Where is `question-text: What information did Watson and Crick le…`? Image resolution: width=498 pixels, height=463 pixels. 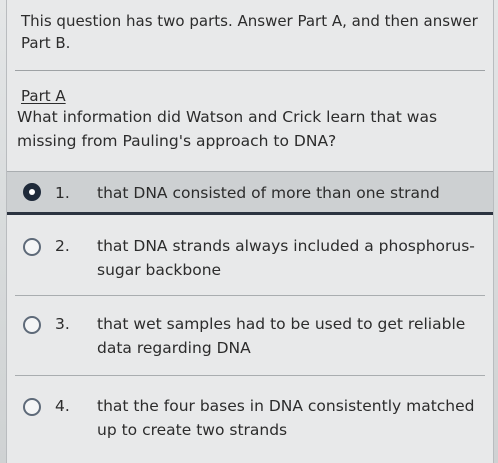
question-text: What information did Watson and Crick le… is located at coordinates (227, 129).